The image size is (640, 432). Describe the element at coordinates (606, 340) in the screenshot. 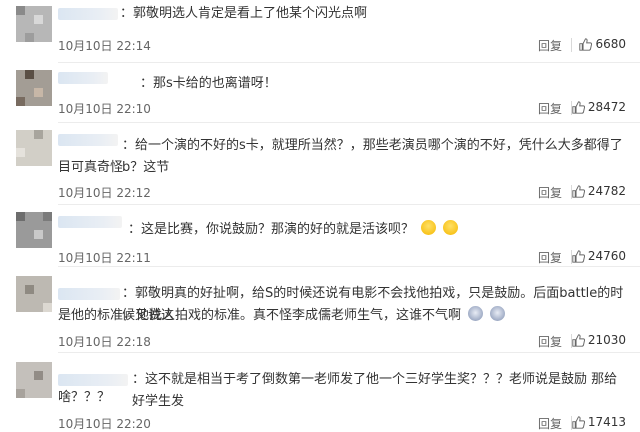

I see `like-count: 21030` at that location.